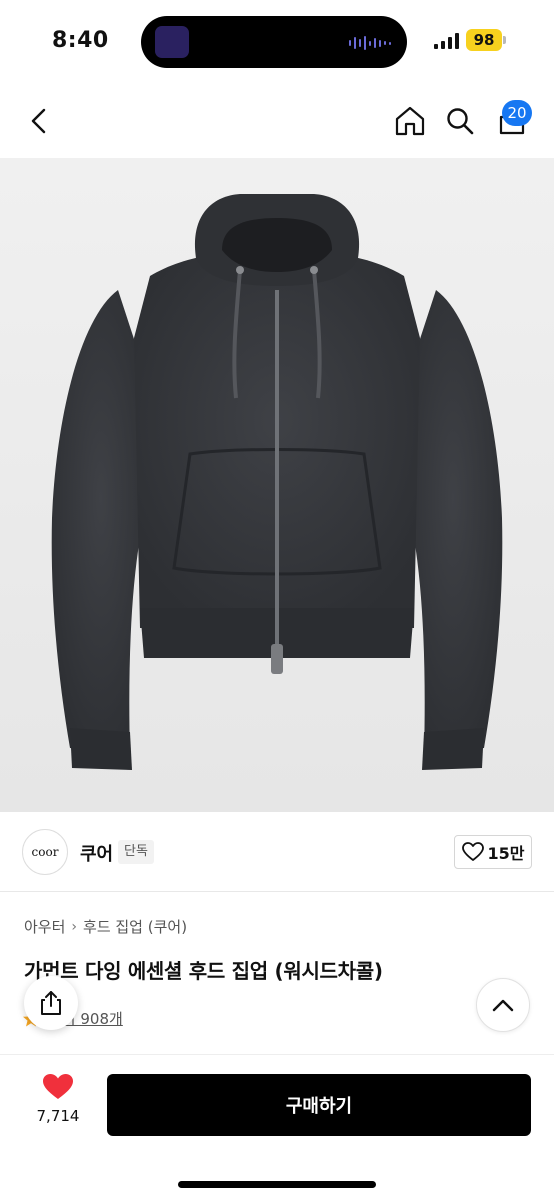 The height and width of the screenshot is (1200, 554). Describe the element at coordinates (484, 40) in the screenshot. I see `battery-indicator: 98` at that location.